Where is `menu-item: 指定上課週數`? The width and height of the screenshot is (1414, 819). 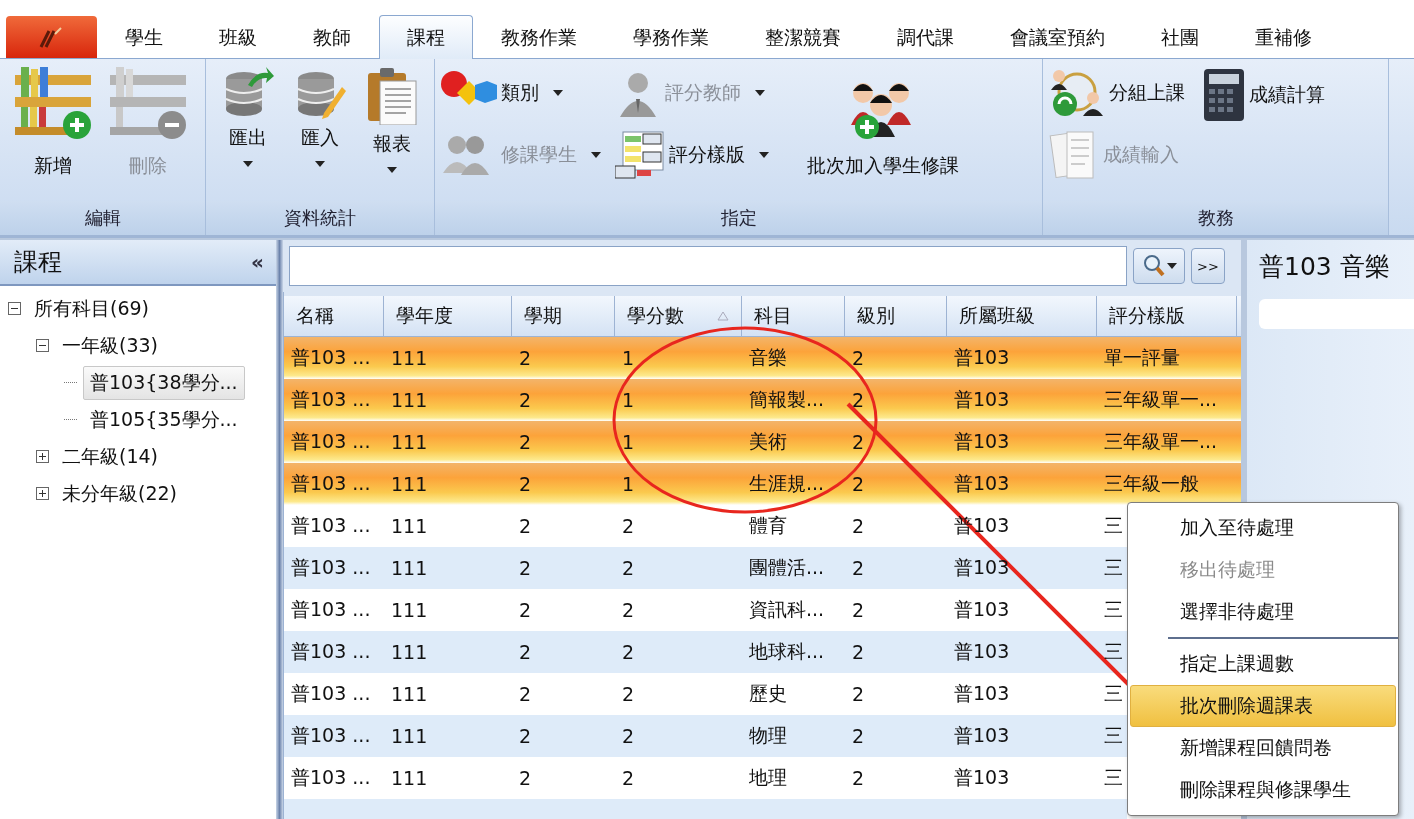 menu-item: 指定上課週數 is located at coordinates (1263, 664).